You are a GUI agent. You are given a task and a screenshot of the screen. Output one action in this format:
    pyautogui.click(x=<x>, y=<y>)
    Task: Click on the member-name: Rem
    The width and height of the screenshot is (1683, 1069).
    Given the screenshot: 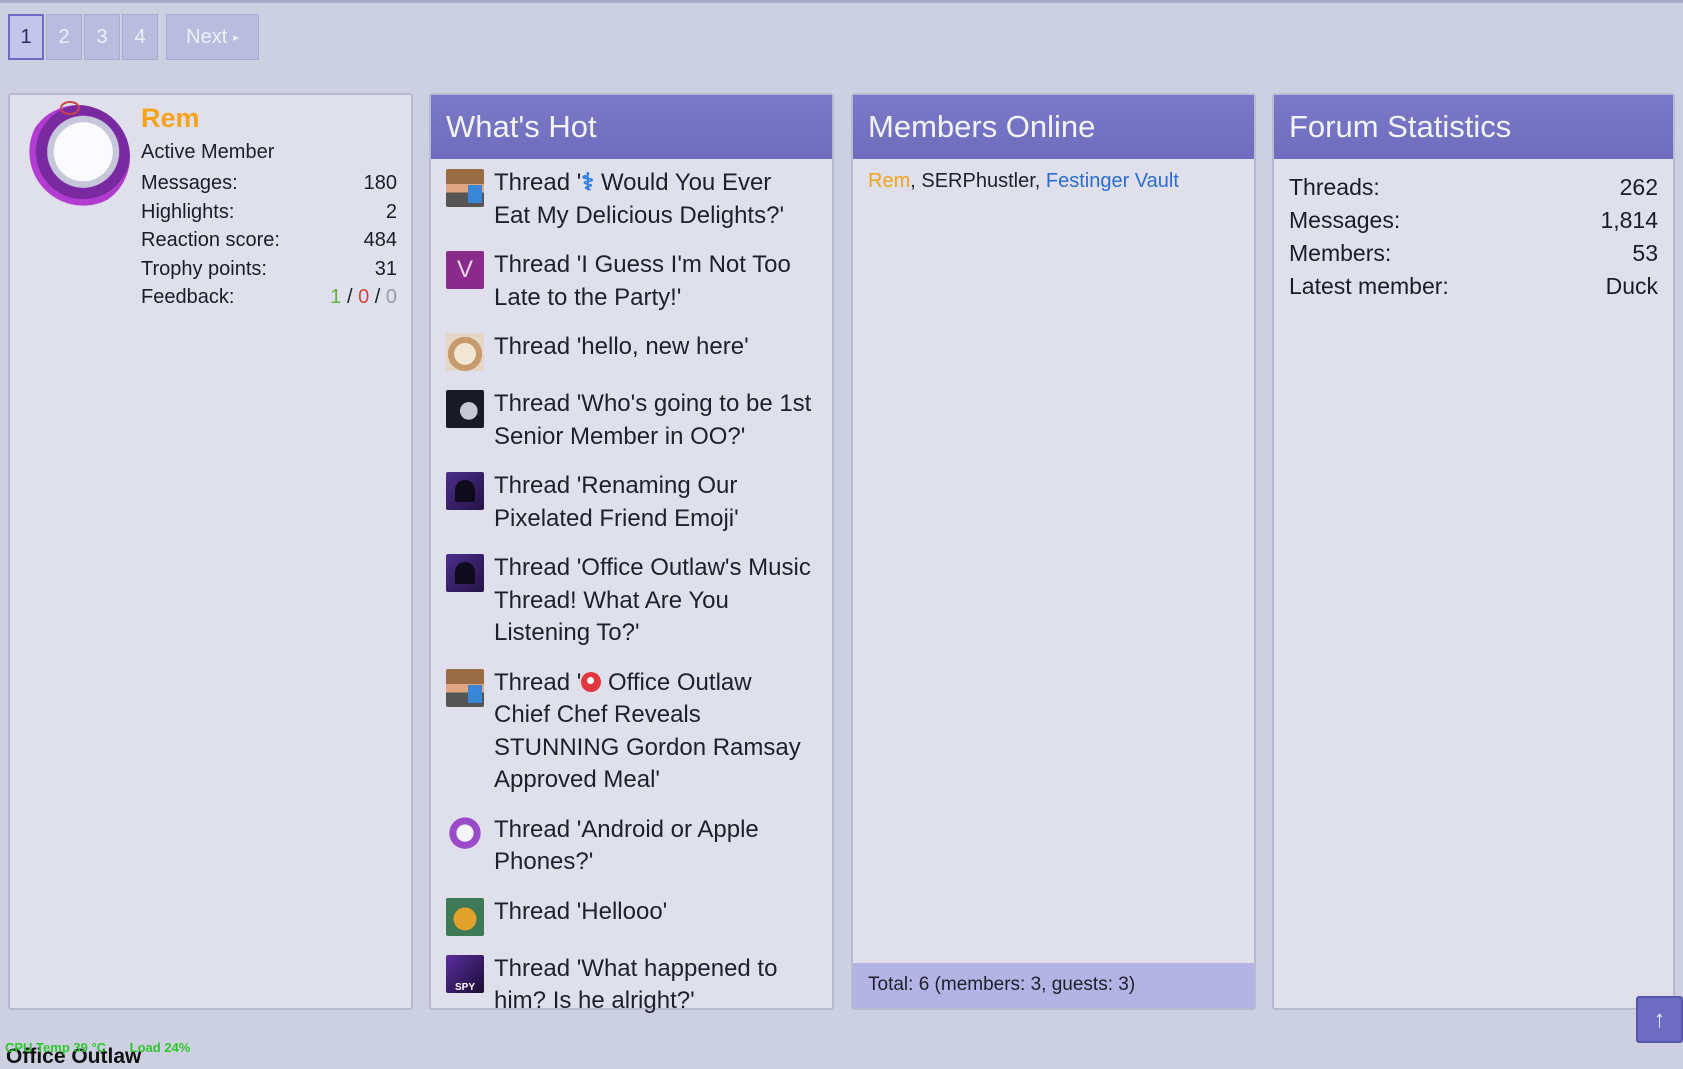 What is the action you would take?
    pyautogui.click(x=170, y=118)
    